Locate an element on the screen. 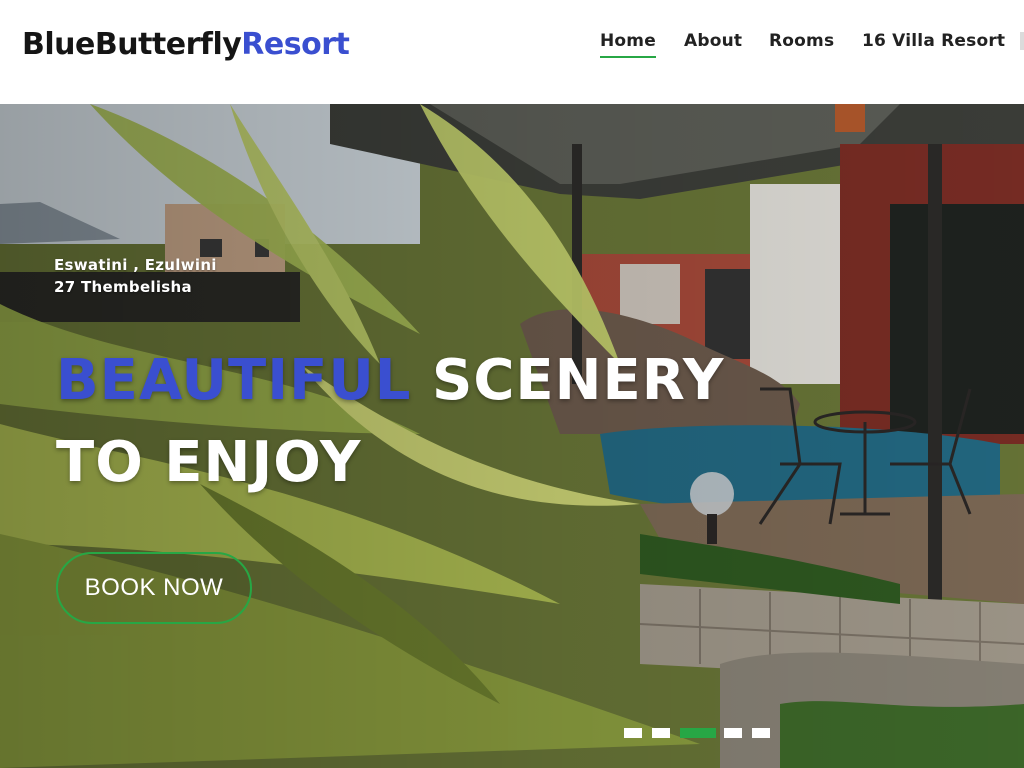  location-line-1: Eswatini , Ezulwini is located at coordinates (135, 265).